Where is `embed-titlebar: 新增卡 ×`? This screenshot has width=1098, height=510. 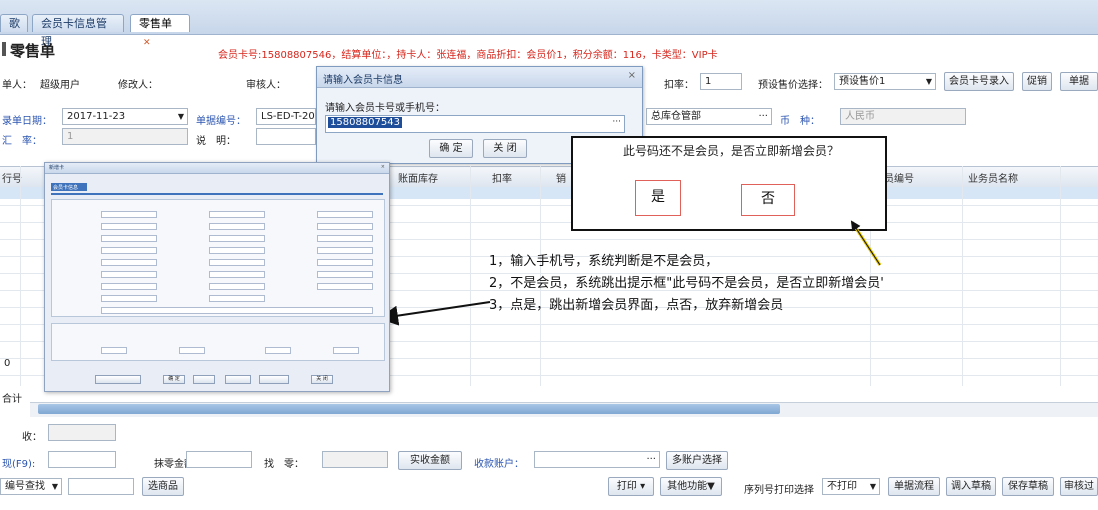
embed-titlebar: 新增卡 × is located at coordinates (217, 168).